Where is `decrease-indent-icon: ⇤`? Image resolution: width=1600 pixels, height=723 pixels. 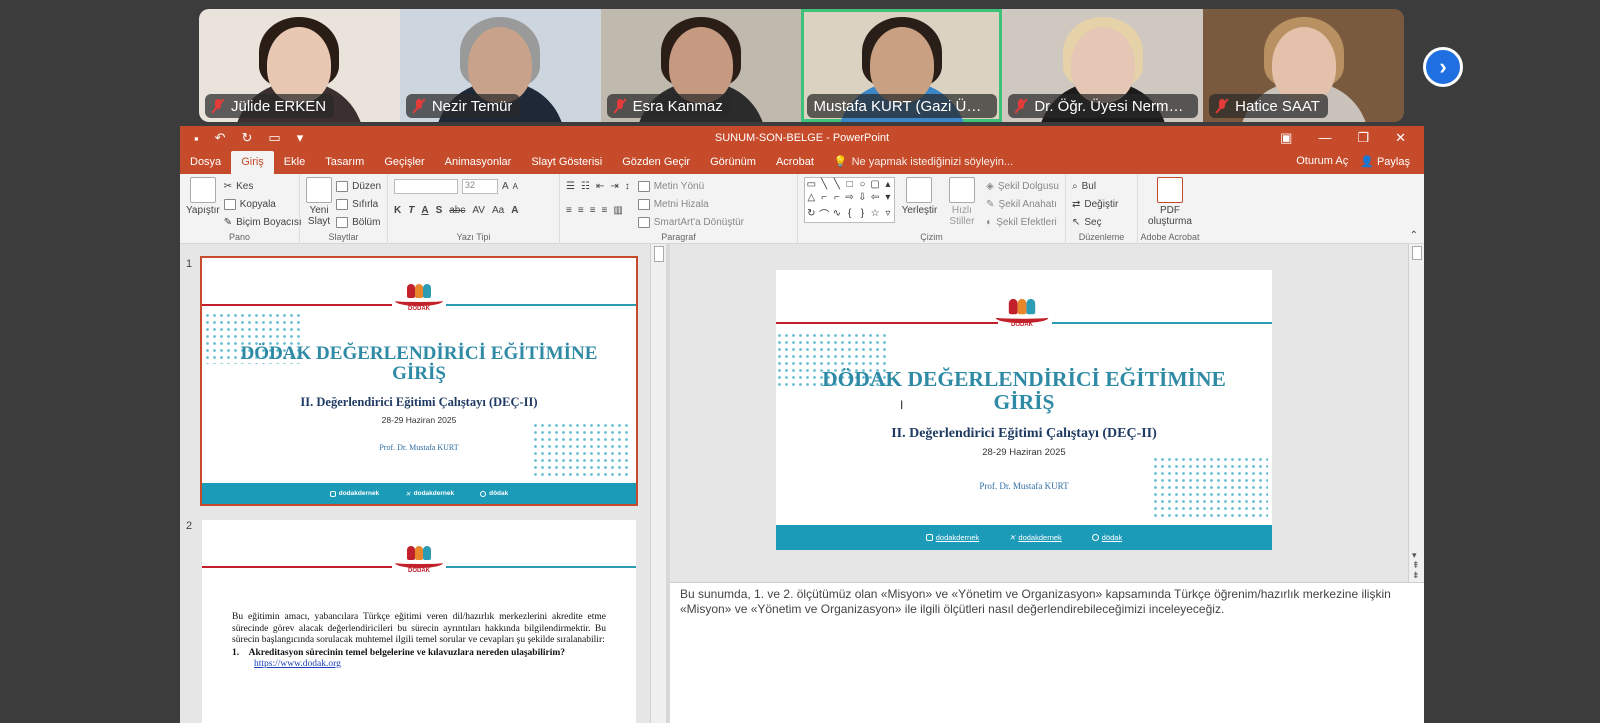
decrease-indent-icon: ⇤ is located at coordinates (600, 186).